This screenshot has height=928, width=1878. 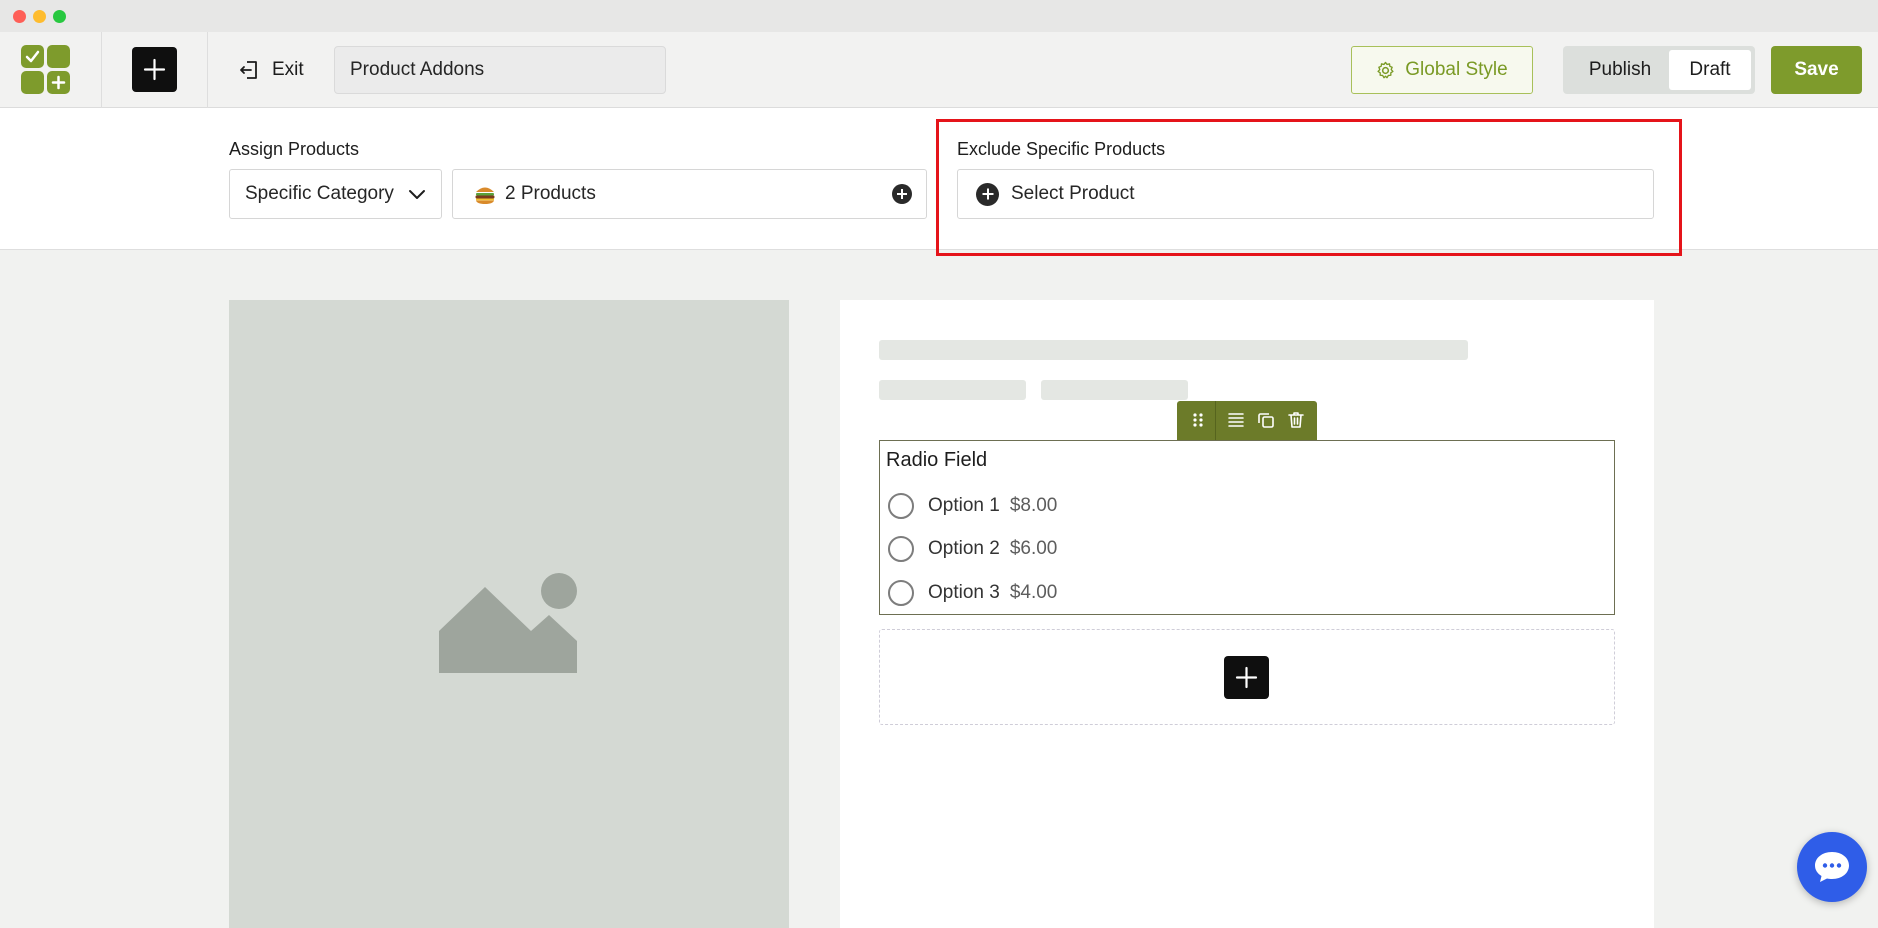 I want to click on assign-products-label: Assign Products, so click(x=294, y=149).